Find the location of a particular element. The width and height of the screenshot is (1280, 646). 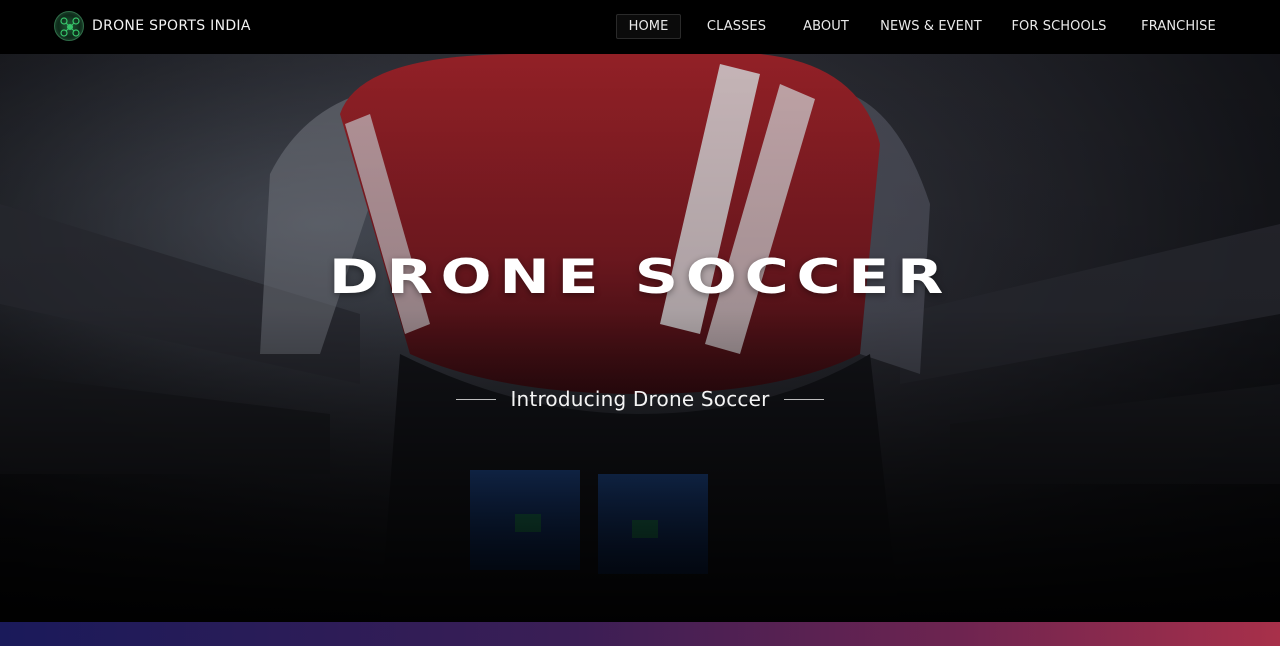

nav-home: HOME is located at coordinates (648, 26).